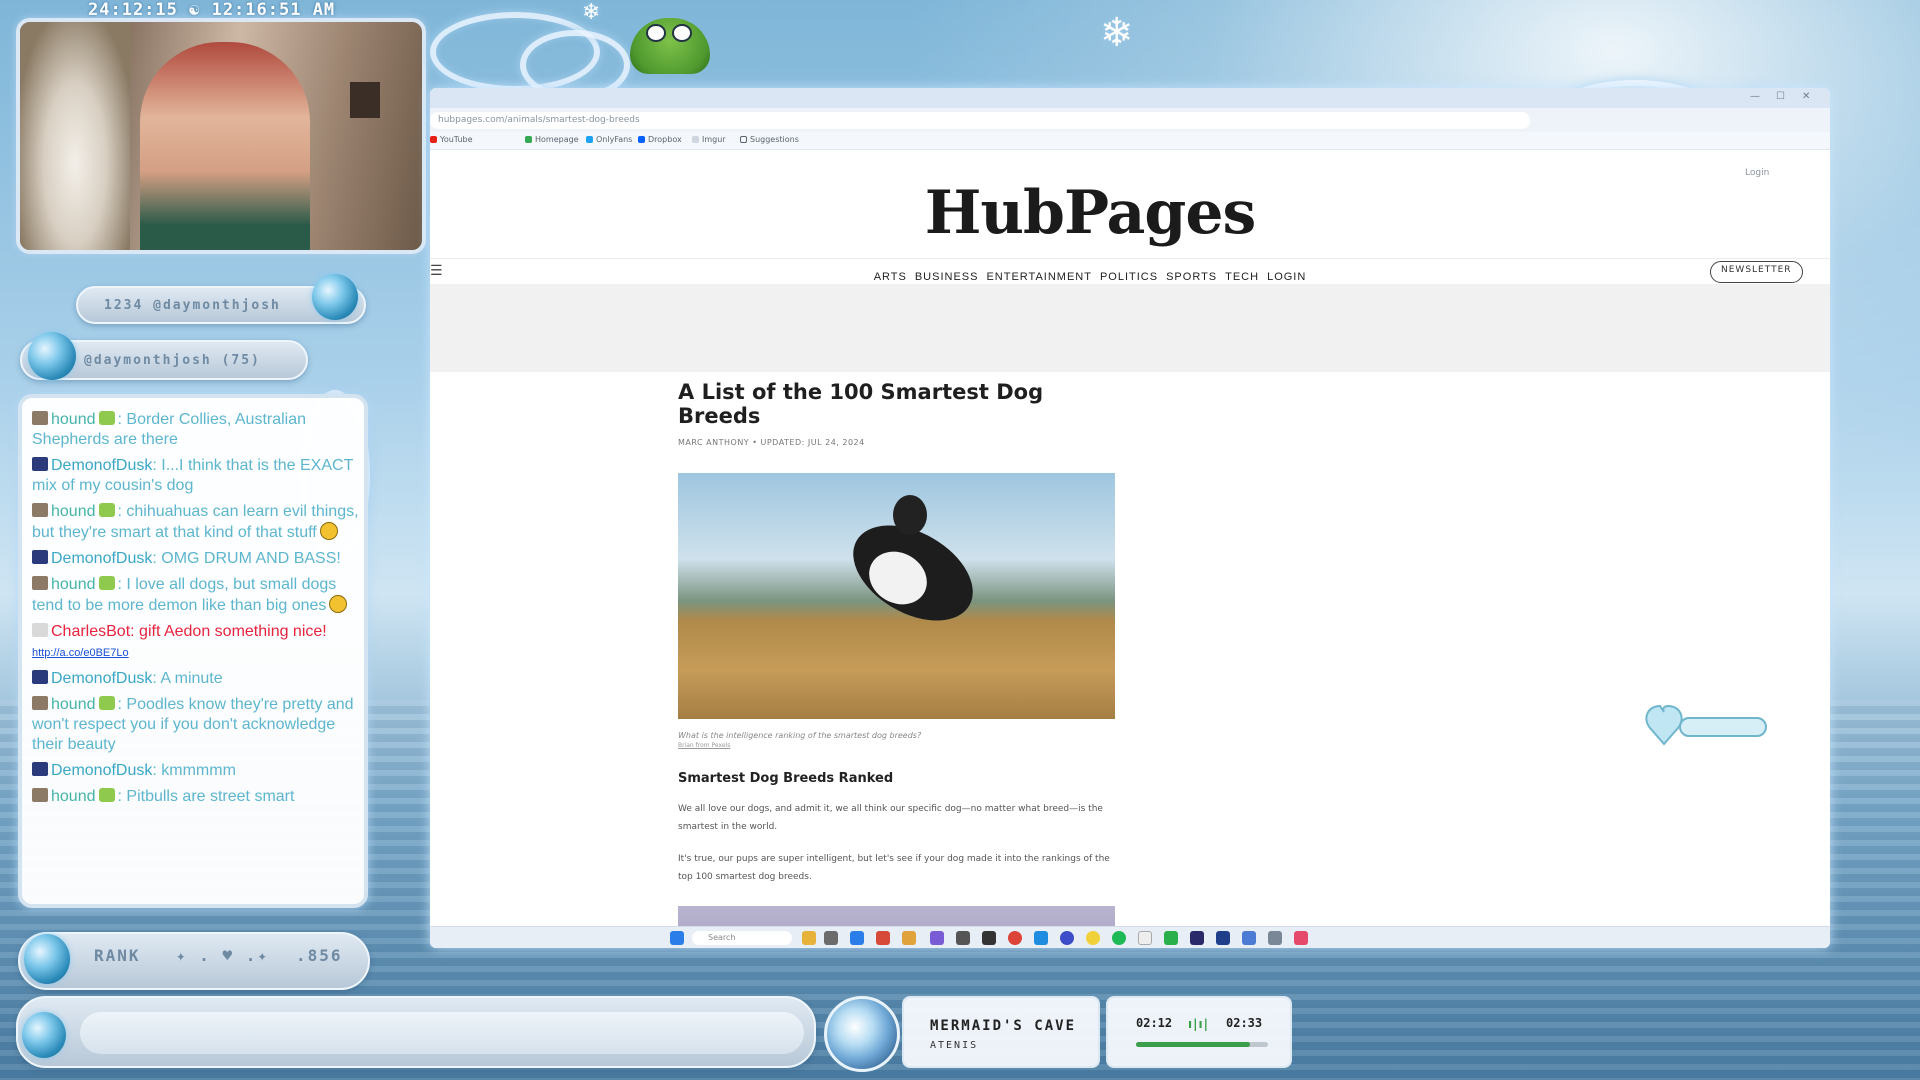 This screenshot has height=1080, width=1920. I want to click on chat-link: http://a.co/e0BE7Lo, so click(80, 653).